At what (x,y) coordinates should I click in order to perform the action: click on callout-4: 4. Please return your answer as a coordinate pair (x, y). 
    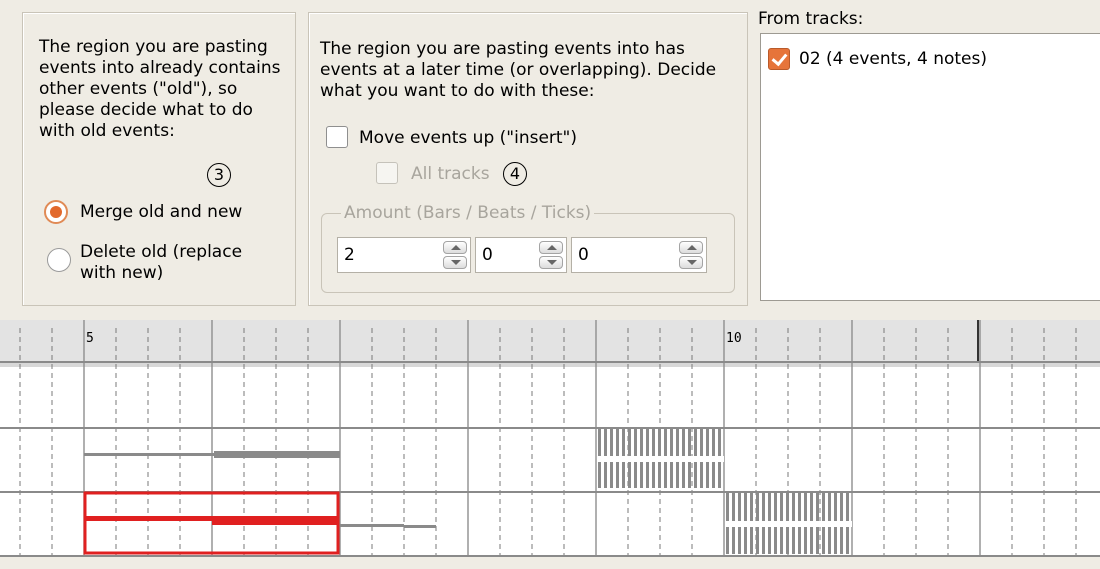
    Looking at the image, I should click on (515, 174).